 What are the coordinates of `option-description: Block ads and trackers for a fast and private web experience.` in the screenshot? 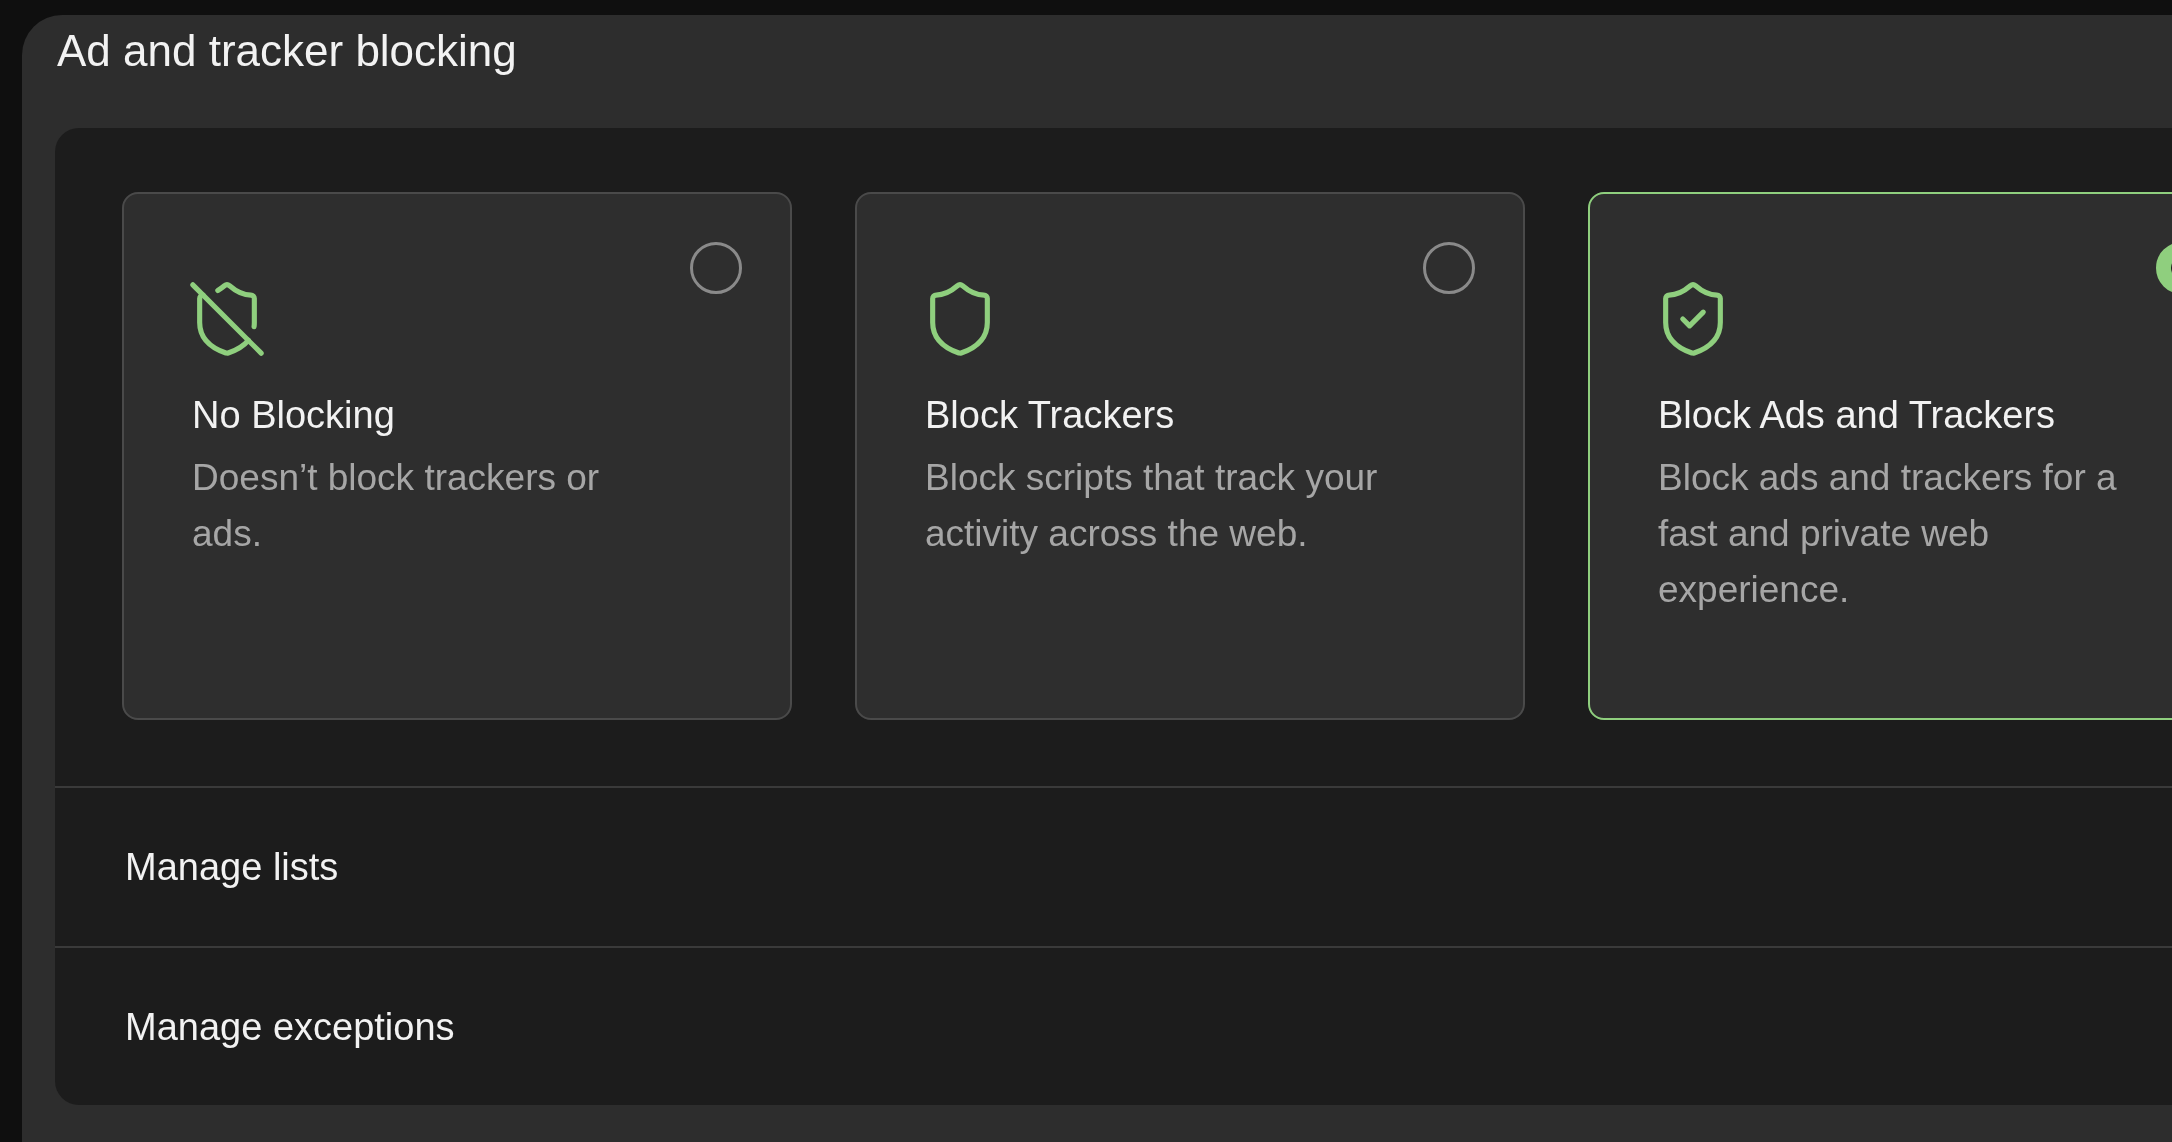 It's located at (1888, 534).